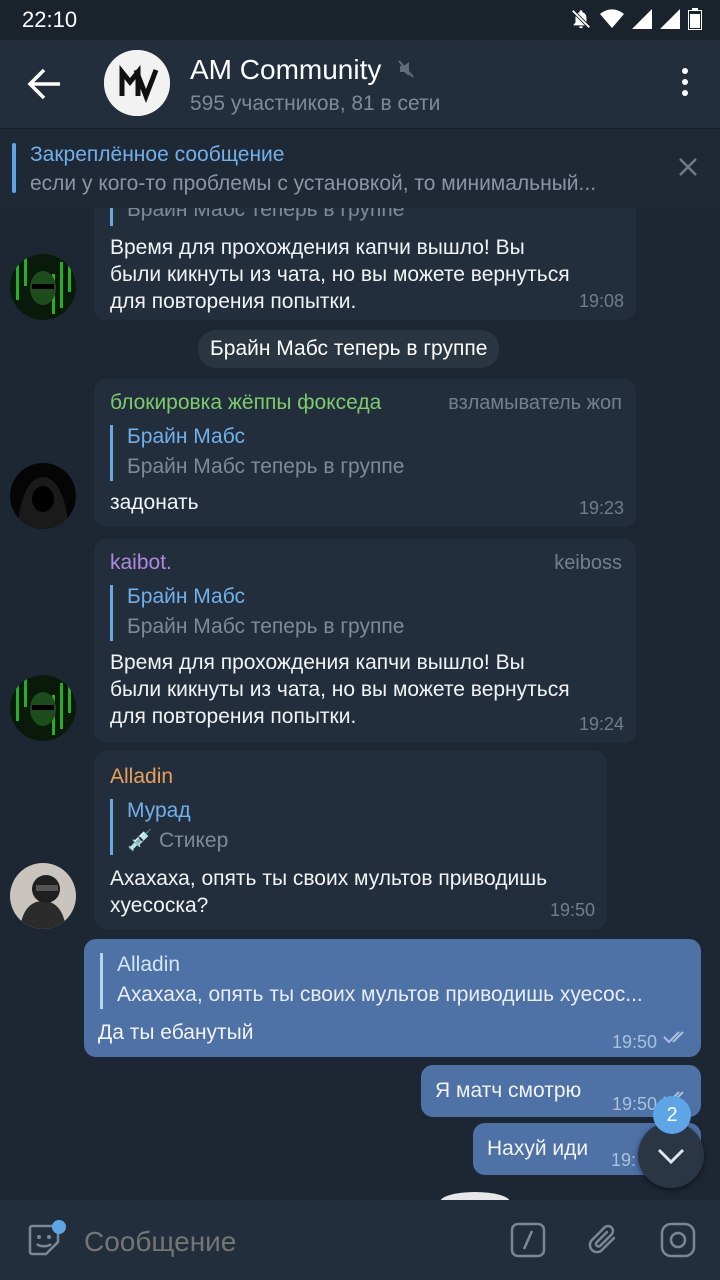 Image resolution: width=720 pixels, height=1280 pixels. I want to click on pinned-accent-bar, so click(14, 168).